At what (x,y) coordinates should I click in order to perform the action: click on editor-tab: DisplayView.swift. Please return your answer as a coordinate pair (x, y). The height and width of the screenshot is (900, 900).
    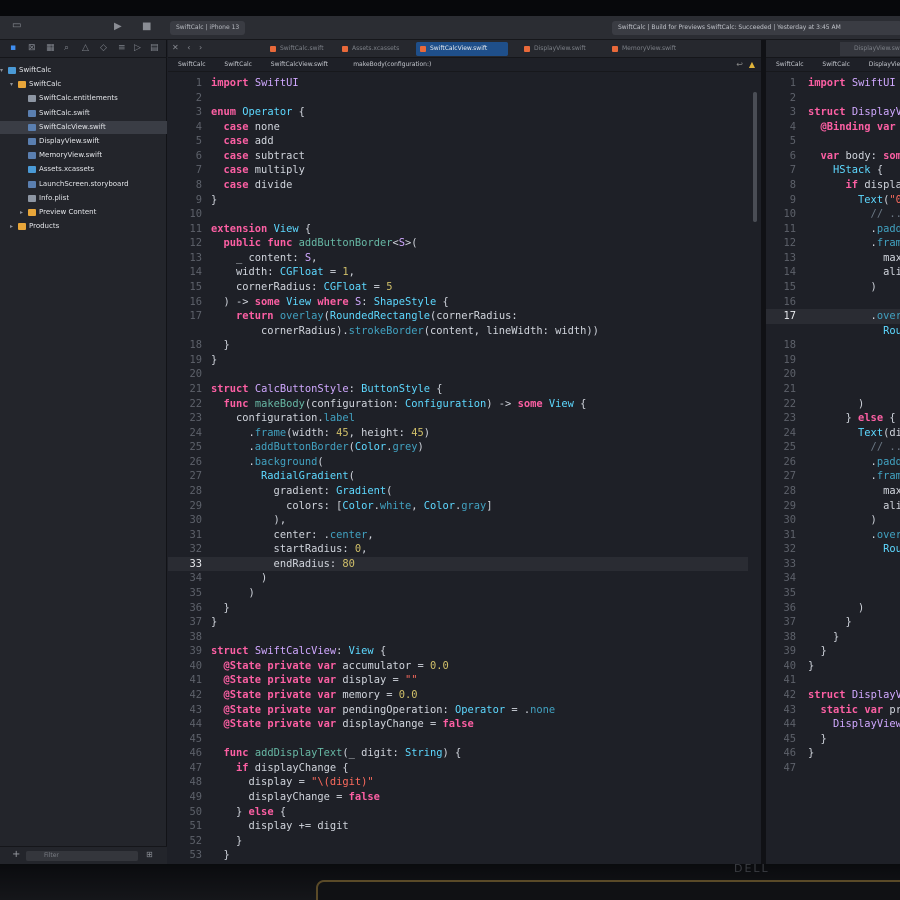
    Looking at the image, I should click on (870, 49).